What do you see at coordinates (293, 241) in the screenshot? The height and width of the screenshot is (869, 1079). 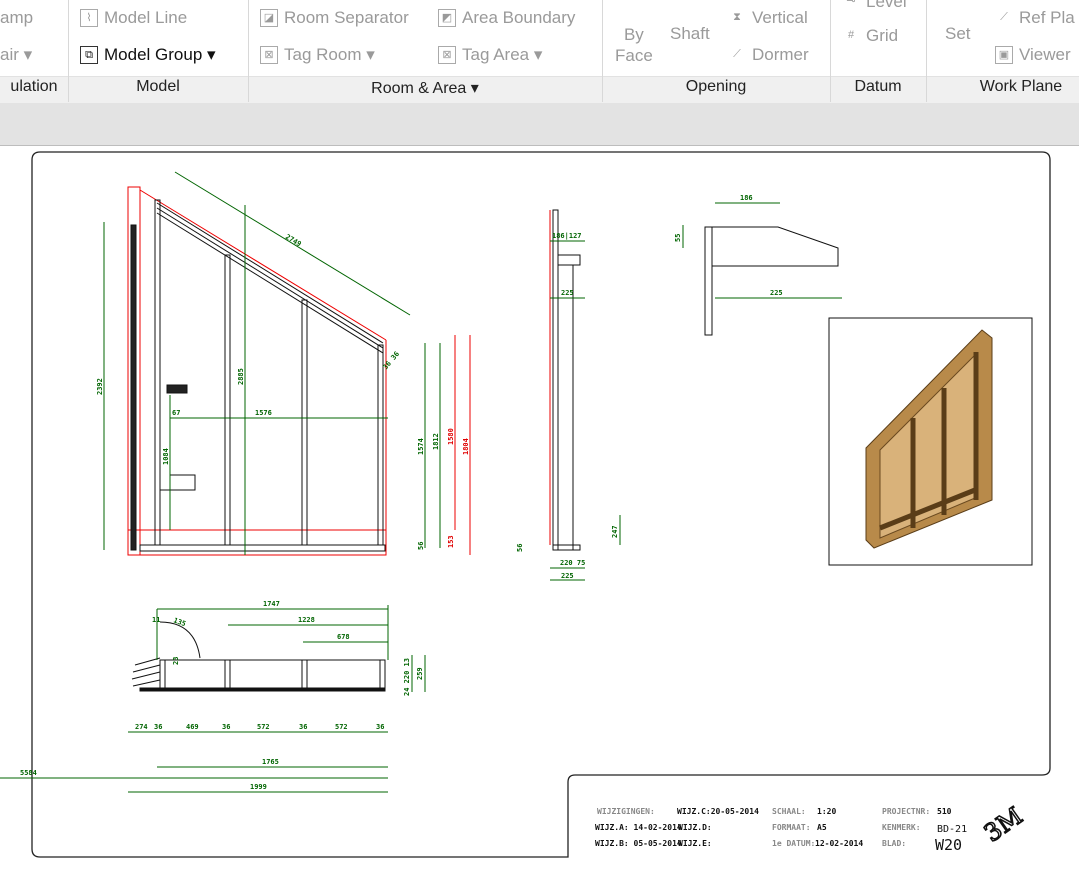 I see `dim-2749: 2749` at bounding box center [293, 241].